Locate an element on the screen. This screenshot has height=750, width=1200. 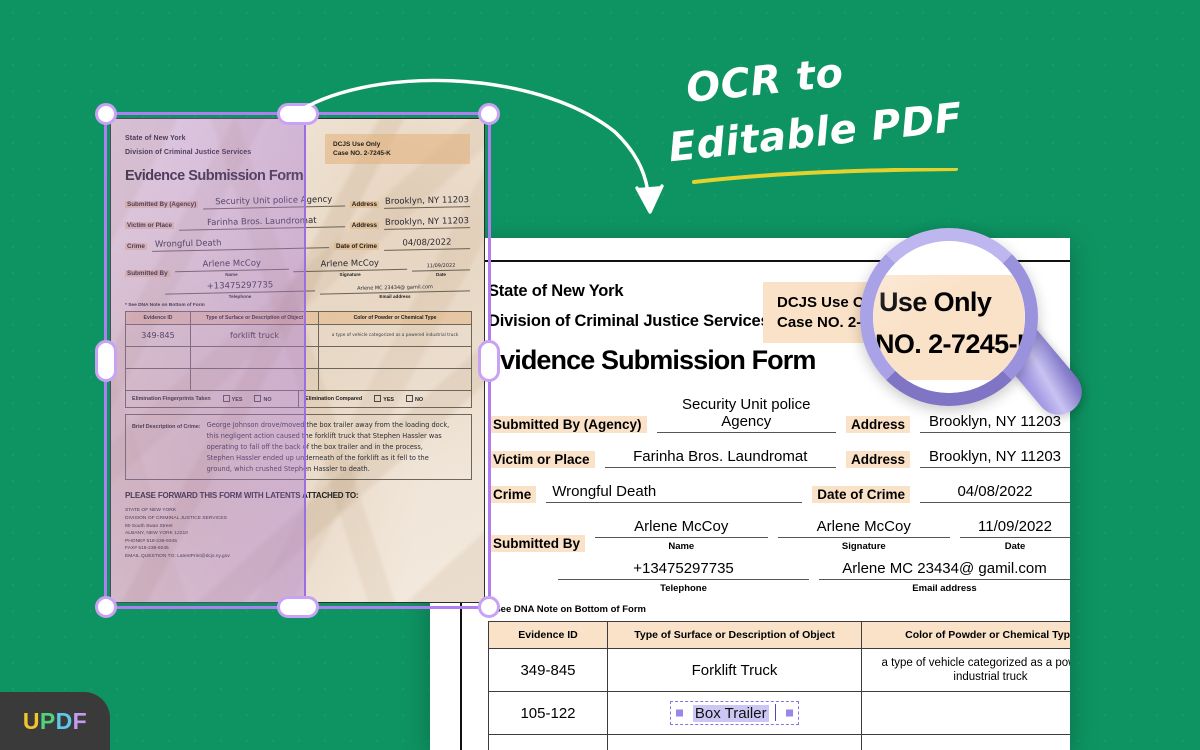
curved-arrow-icon is located at coordinates (477, 146).